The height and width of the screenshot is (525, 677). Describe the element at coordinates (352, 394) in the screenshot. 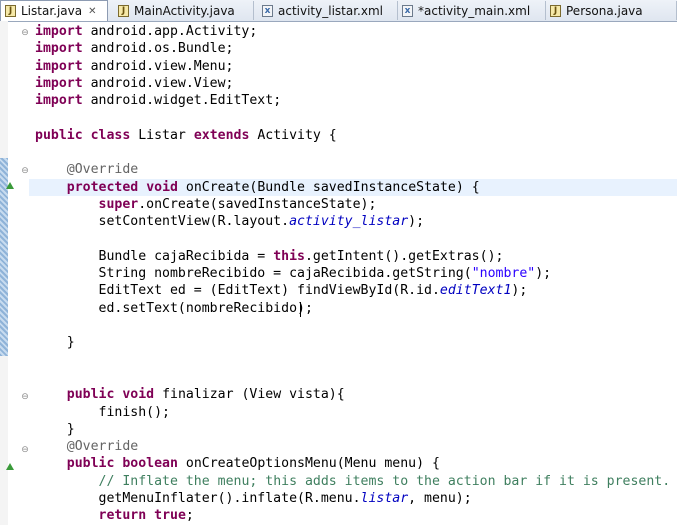

I see `code-line: public void finalizar (View vista){` at that location.